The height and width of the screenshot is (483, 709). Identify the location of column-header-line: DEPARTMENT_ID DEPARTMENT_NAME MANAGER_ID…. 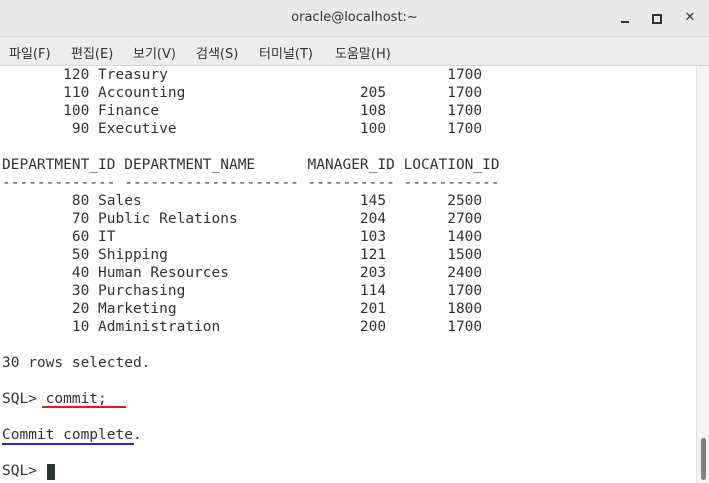
(251, 165).